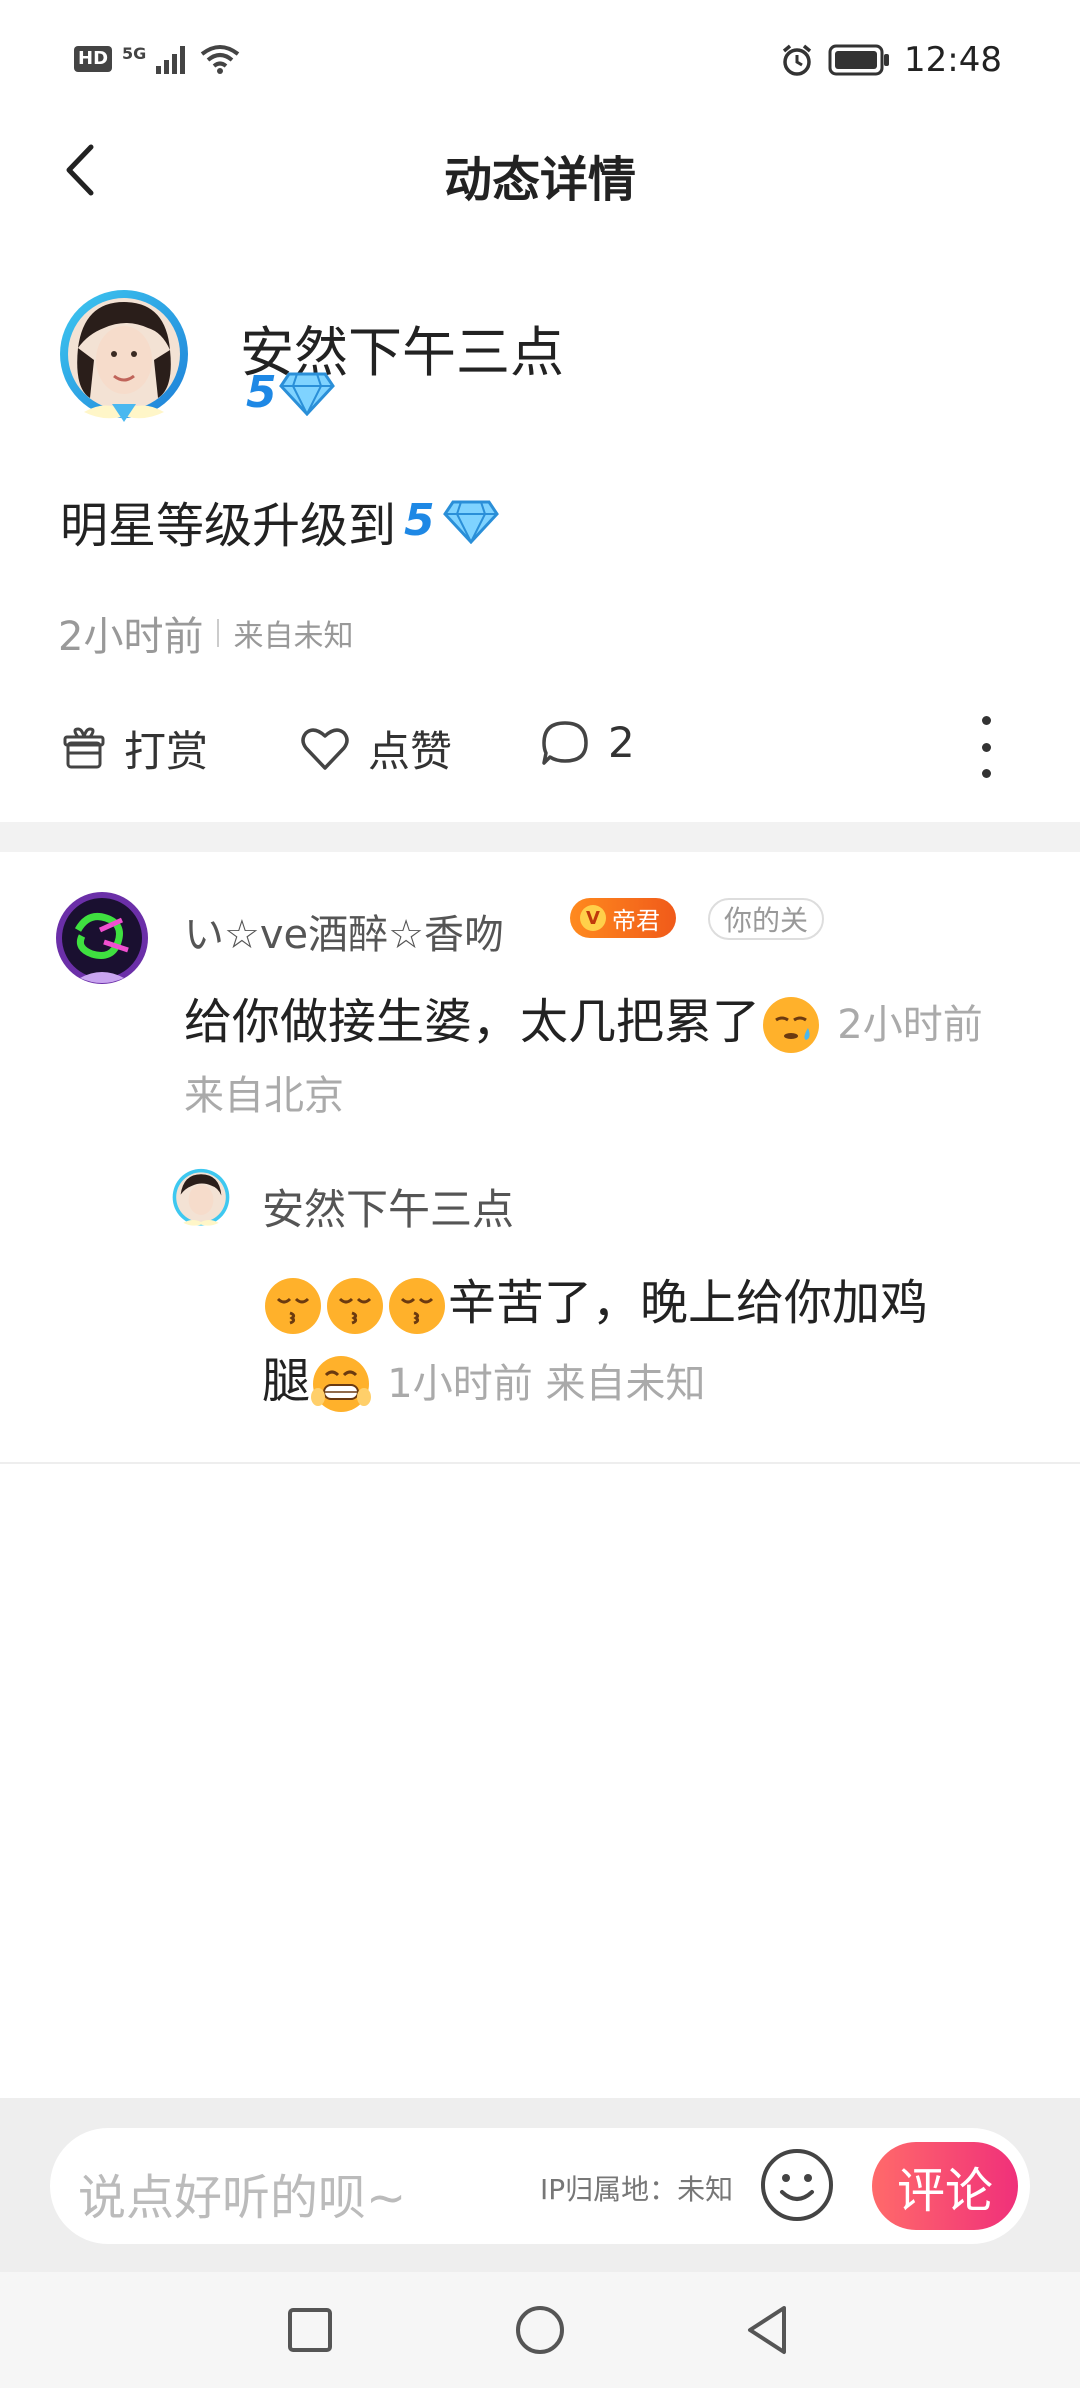  What do you see at coordinates (84, 747) in the screenshot?
I see `gift-icon` at bounding box center [84, 747].